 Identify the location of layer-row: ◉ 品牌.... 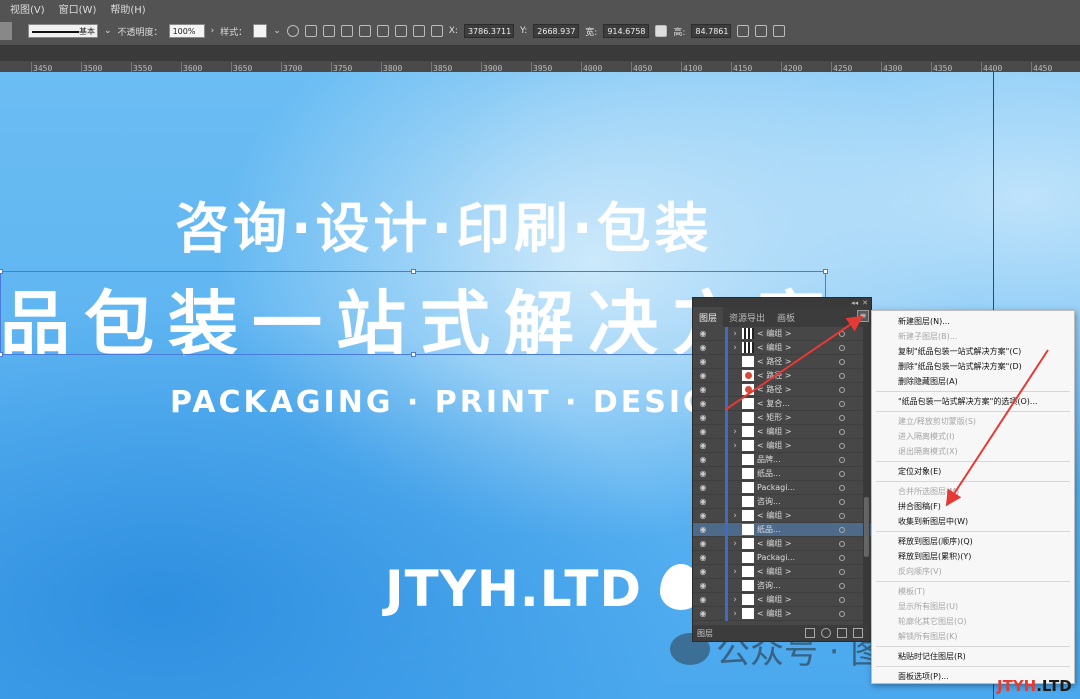
(782, 459).